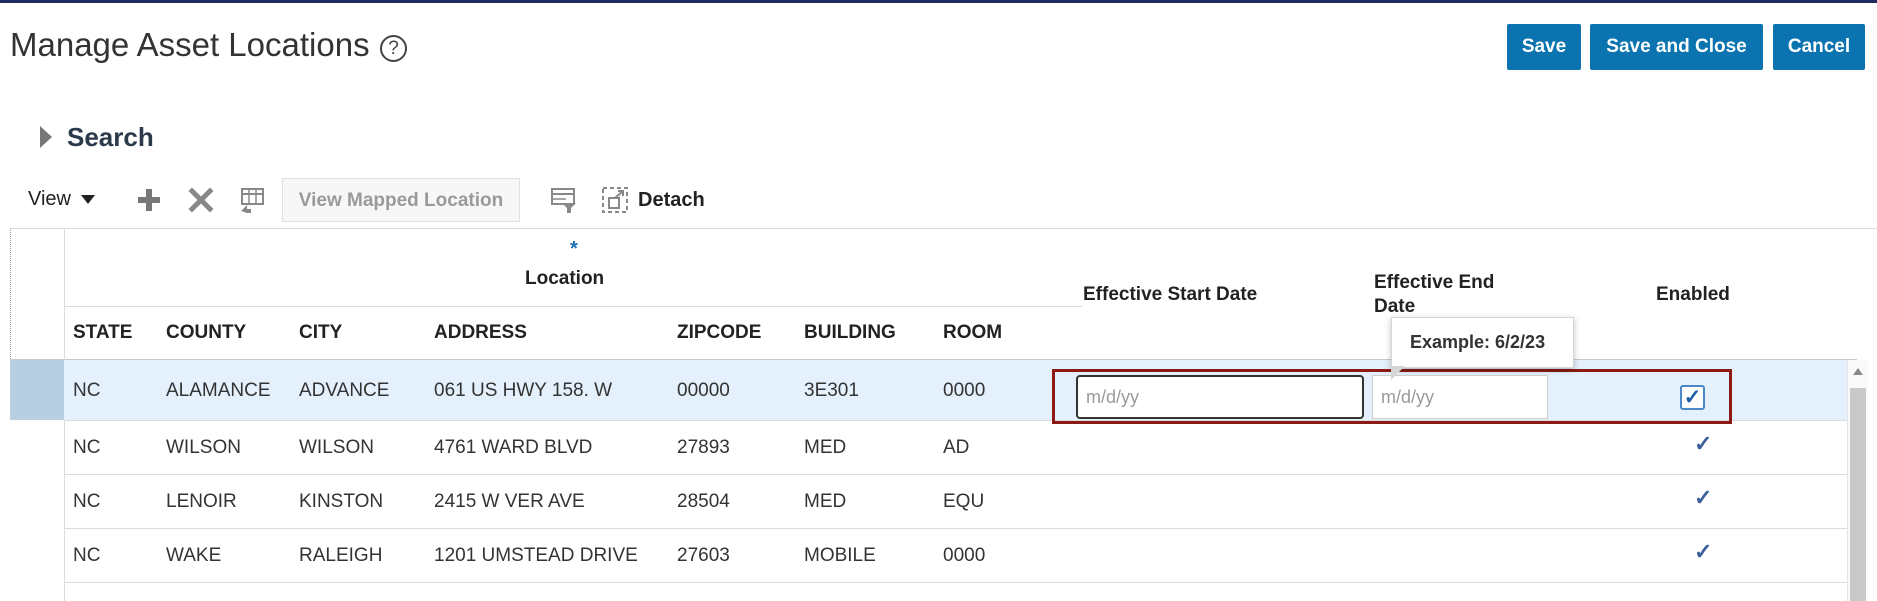  What do you see at coordinates (703, 447) in the screenshot?
I see `cell-zipcode: 27893` at bounding box center [703, 447].